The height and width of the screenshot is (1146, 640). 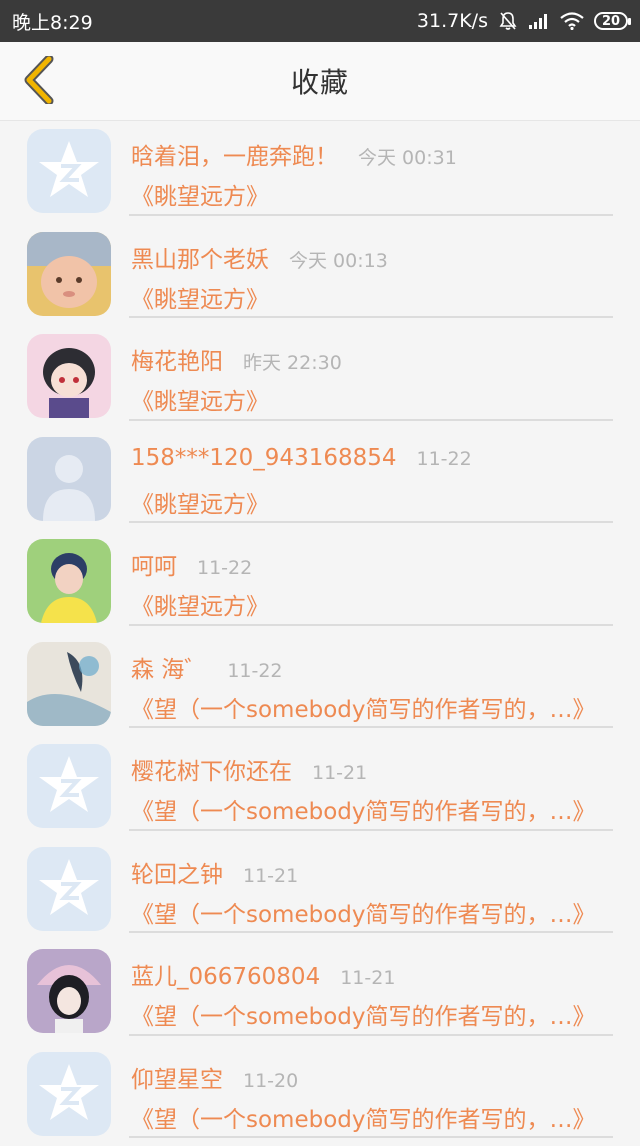 I want to click on item-header: 晗着泪，一鹿奔跑！ 今天 00:31, so click(x=294, y=154).